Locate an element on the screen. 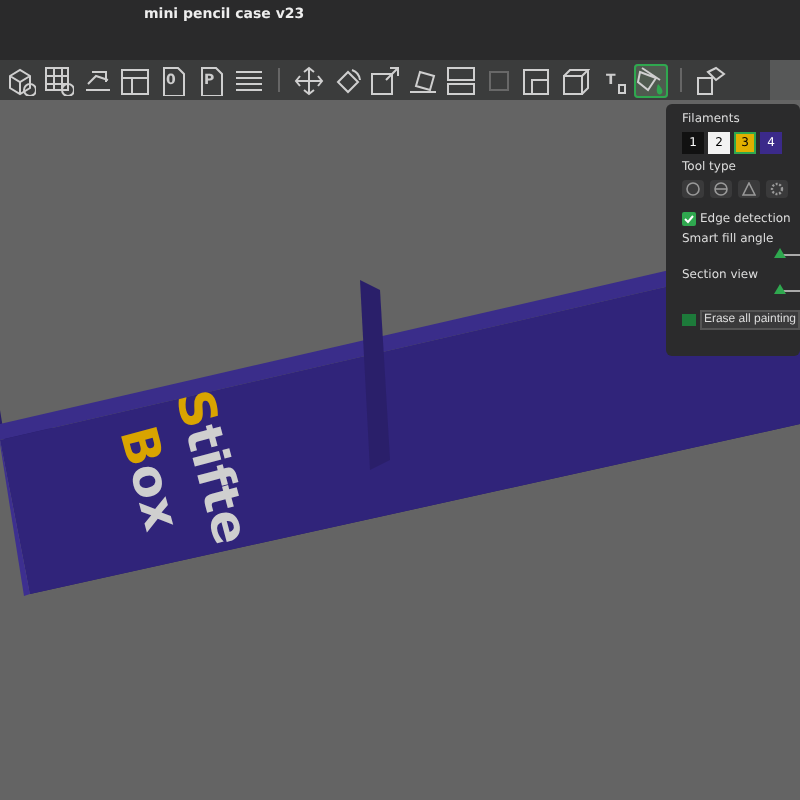 Image resolution: width=800 pixels, height=800 pixels. layout-icon is located at coordinates (135, 80).